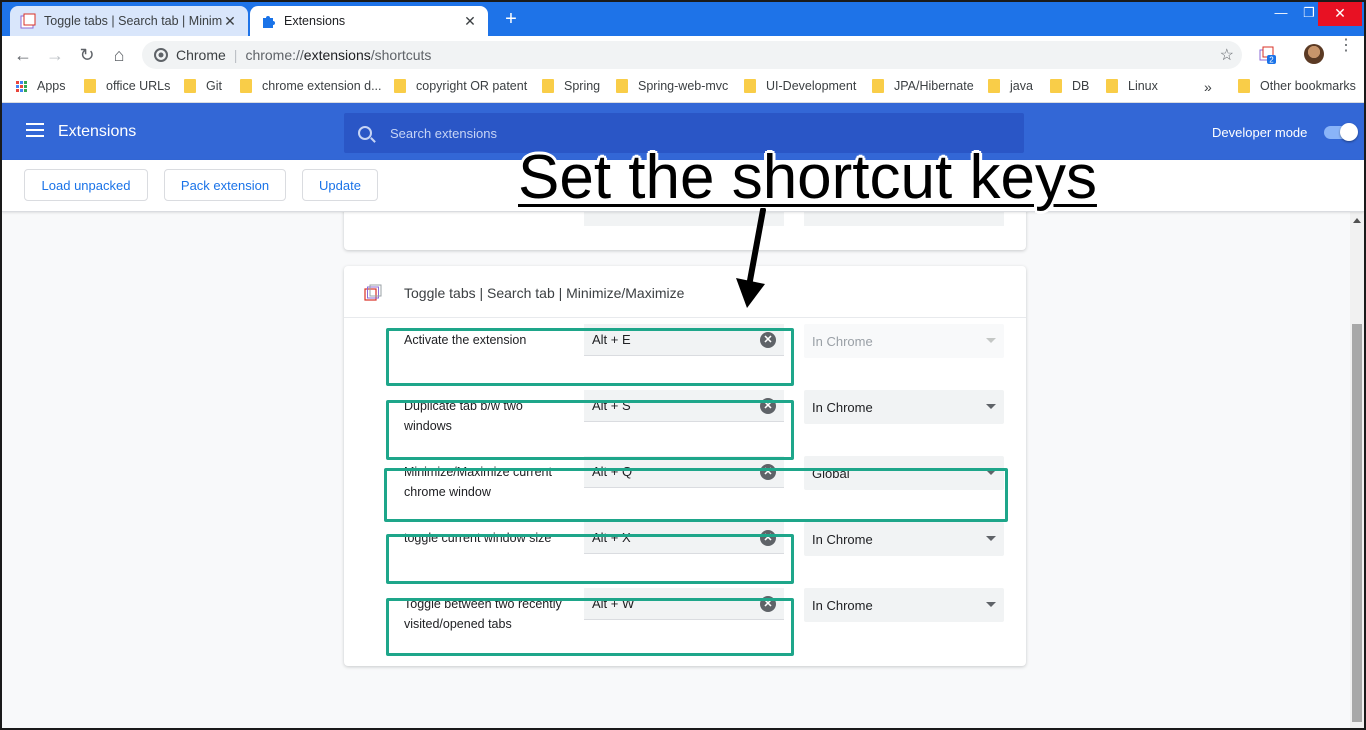 This screenshot has height=730, width=1366. What do you see at coordinates (274, 55) in the screenshot?
I see `url-host: chrome://` at bounding box center [274, 55].